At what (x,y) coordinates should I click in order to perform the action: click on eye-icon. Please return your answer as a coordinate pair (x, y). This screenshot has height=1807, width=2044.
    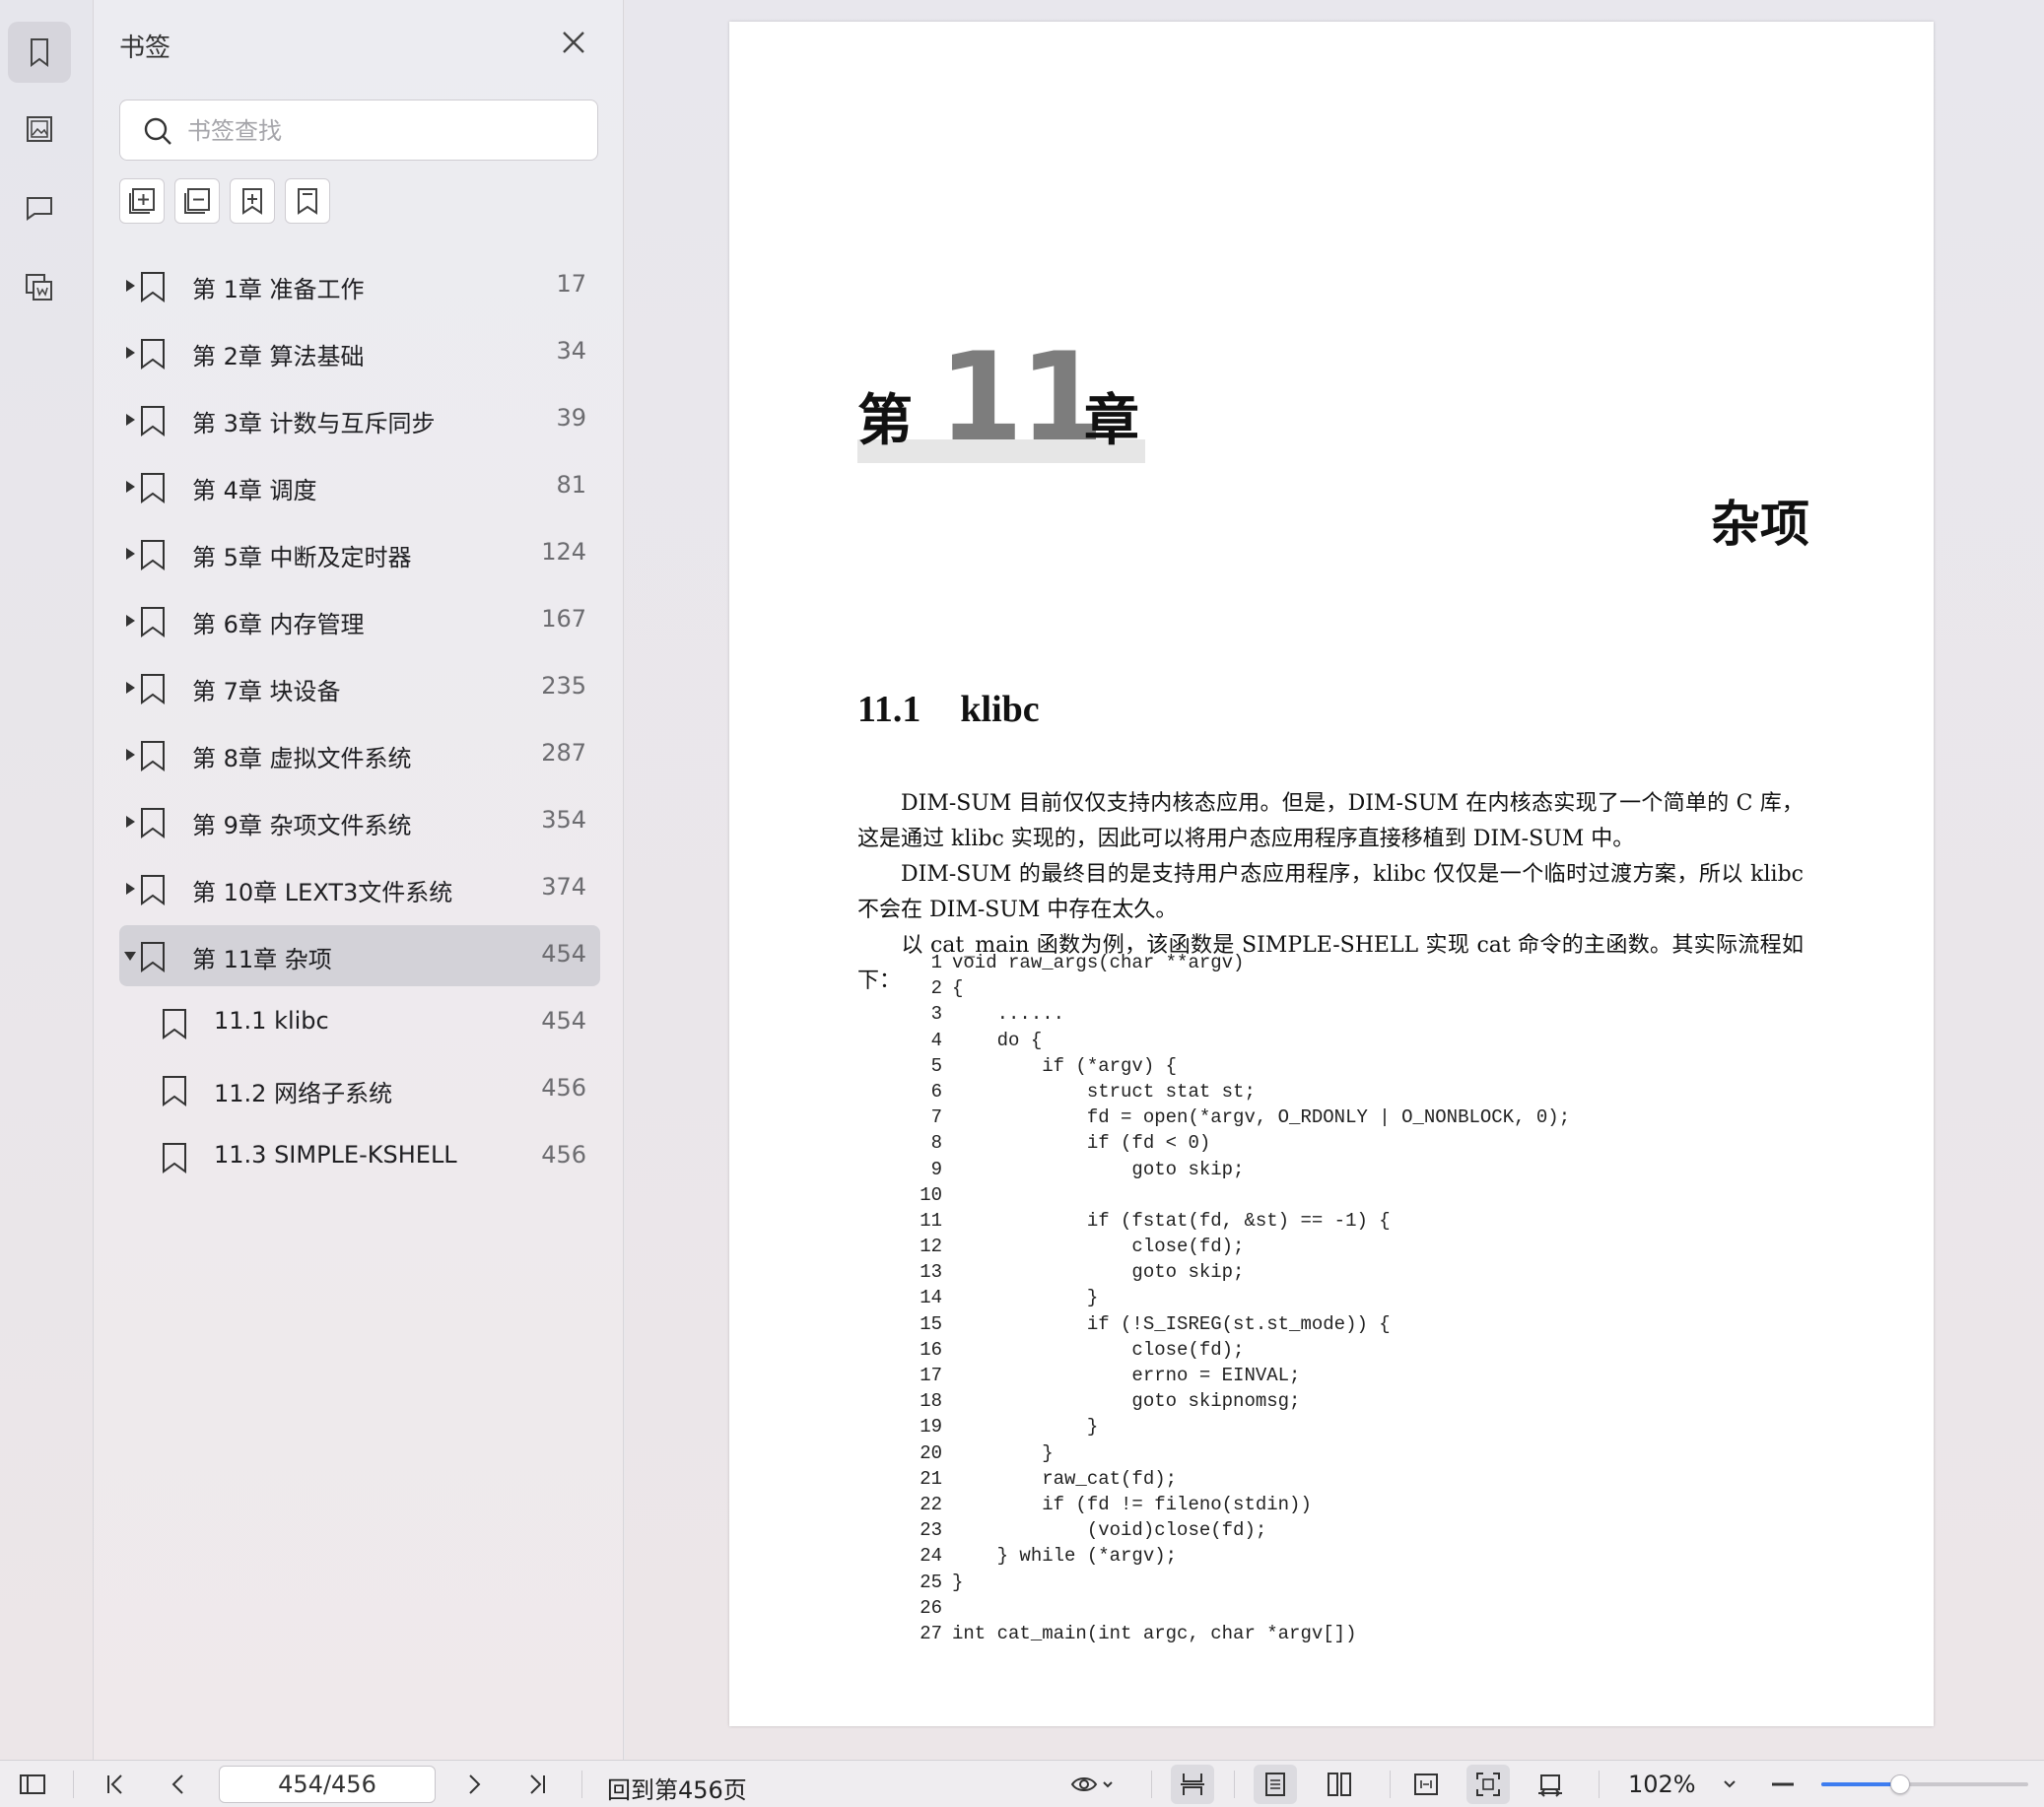
    Looking at the image, I should click on (1091, 1784).